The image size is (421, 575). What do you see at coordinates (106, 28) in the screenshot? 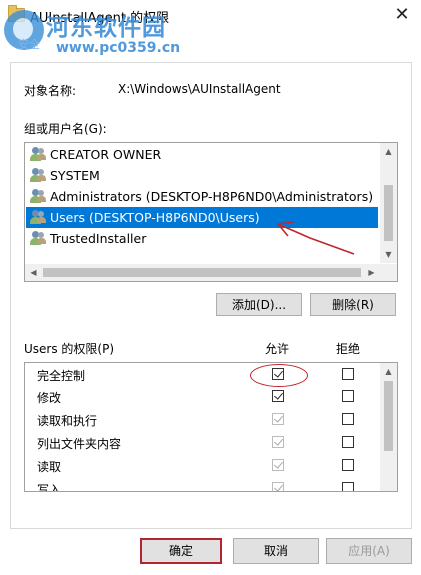
I see `watermark-name: 河东软件园` at bounding box center [106, 28].